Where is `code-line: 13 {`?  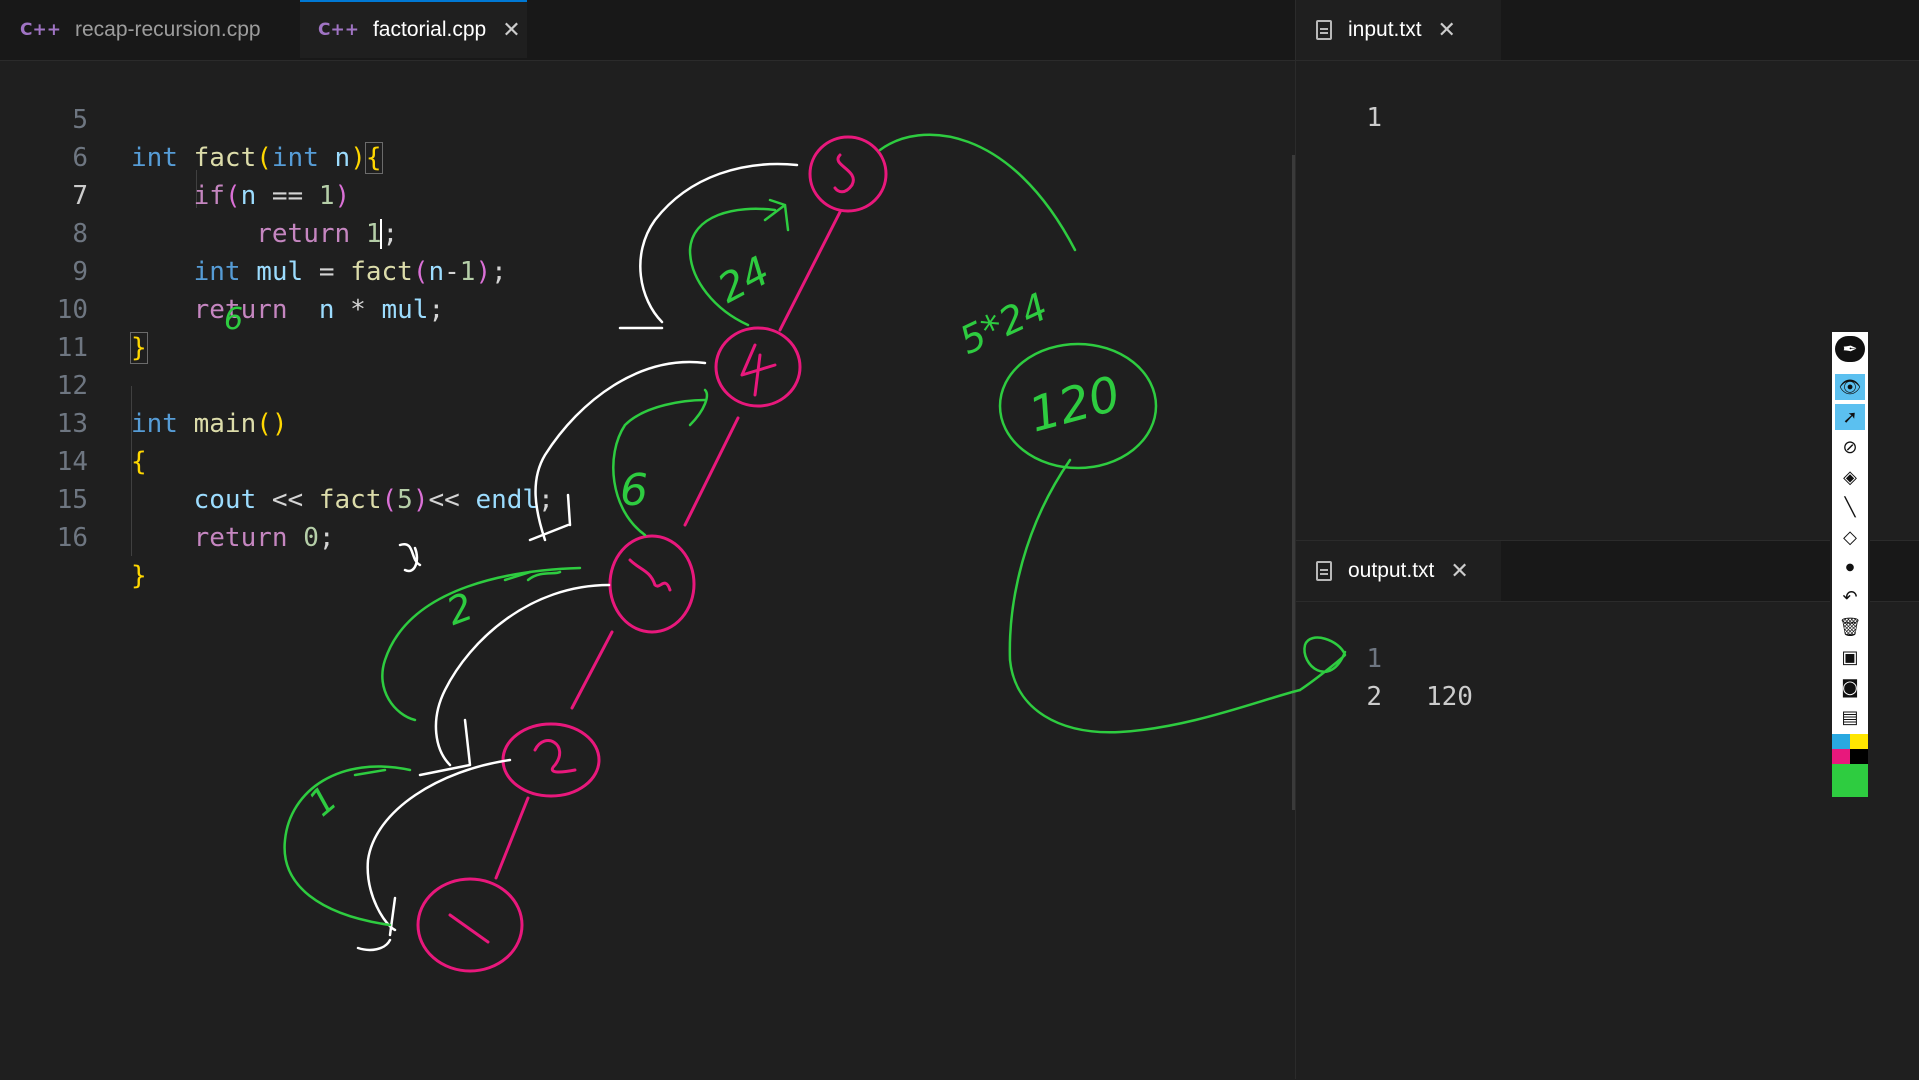
code-line: 13 { is located at coordinates (101, 443).